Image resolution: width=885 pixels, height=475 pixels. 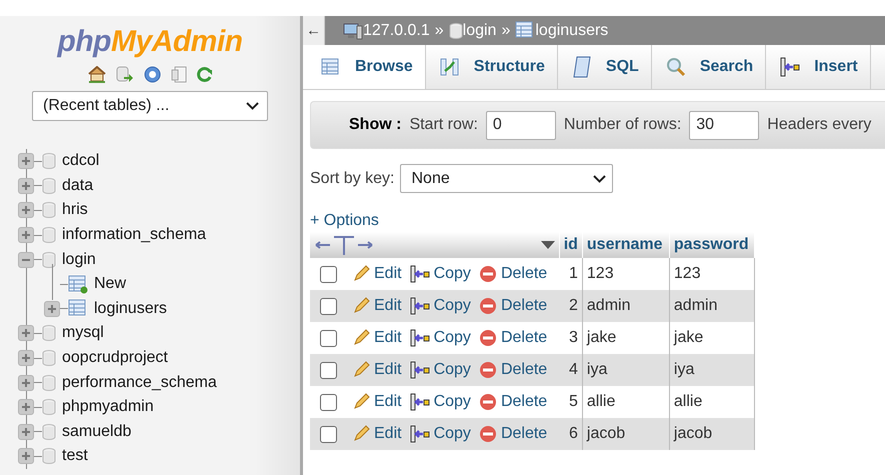 I want to click on column-resize-icon, so click(x=344, y=245).